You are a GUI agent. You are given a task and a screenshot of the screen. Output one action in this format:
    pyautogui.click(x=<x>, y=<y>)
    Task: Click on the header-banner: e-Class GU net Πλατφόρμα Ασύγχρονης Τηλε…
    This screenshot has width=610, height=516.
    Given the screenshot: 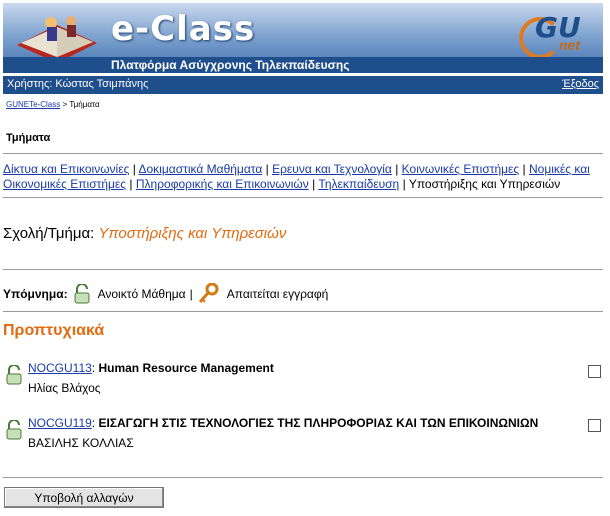 What is the action you would take?
    pyautogui.click(x=303, y=38)
    